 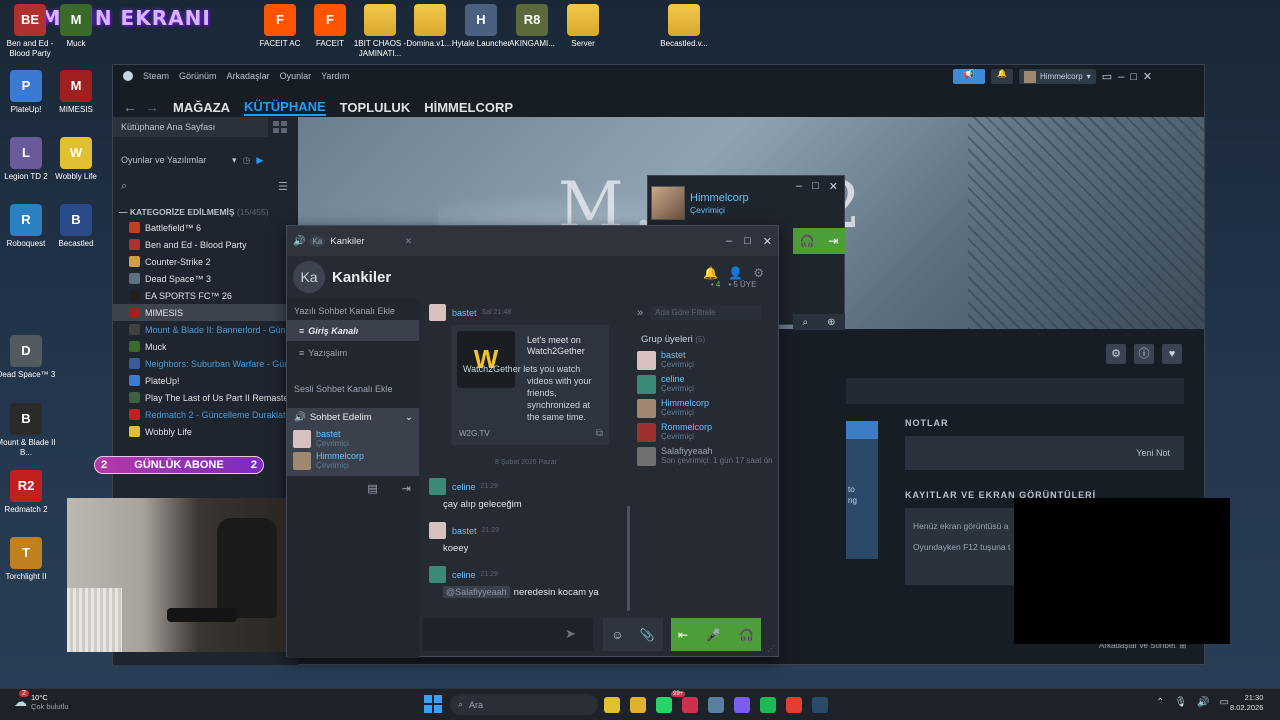 I want to click on friend-name: Himmelcorp, so click(x=719, y=198).